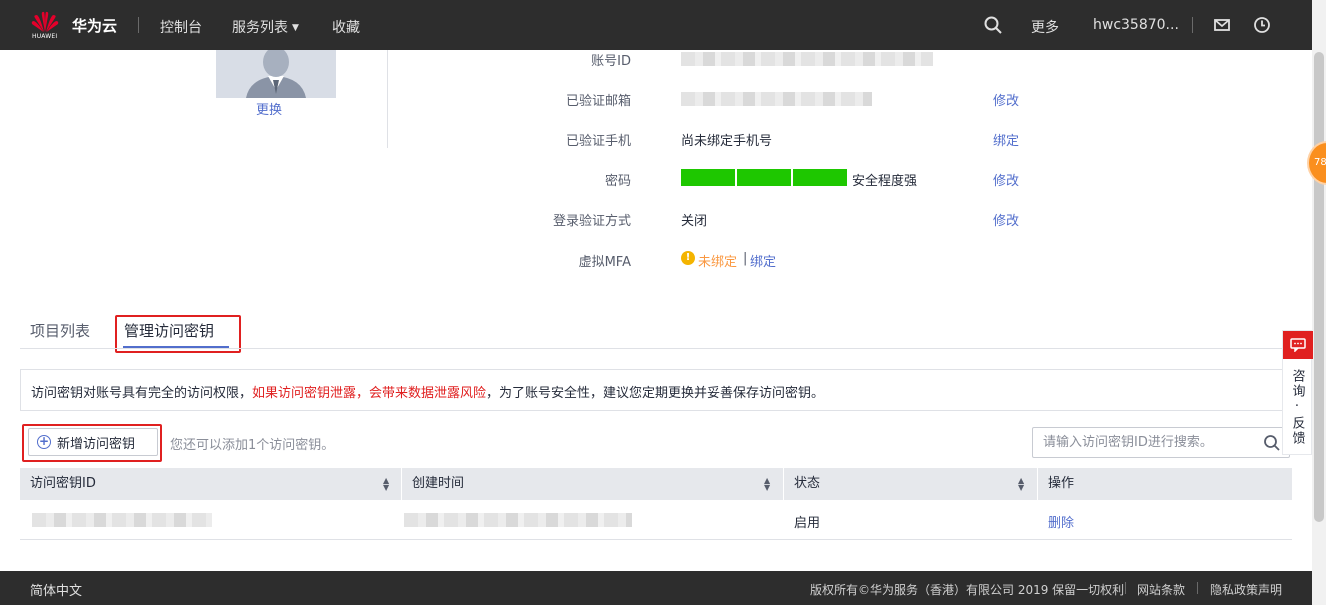 The width and height of the screenshot is (1326, 605). Describe the element at coordinates (1143, 442) in the screenshot. I see `search-input` at that location.